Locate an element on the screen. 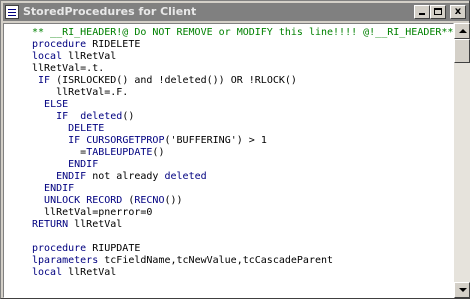  code-token: (ISRLOCKED() and !deleted()) OR !RLOCK() is located at coordinates (173, 80).